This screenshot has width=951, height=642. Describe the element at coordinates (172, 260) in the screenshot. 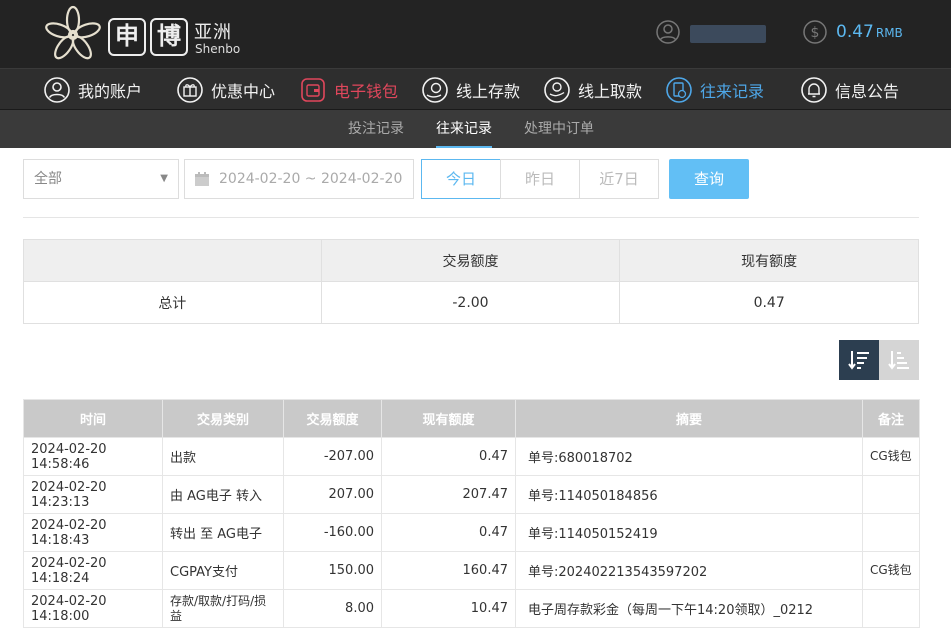

I see `summary-header-blank` at that location.